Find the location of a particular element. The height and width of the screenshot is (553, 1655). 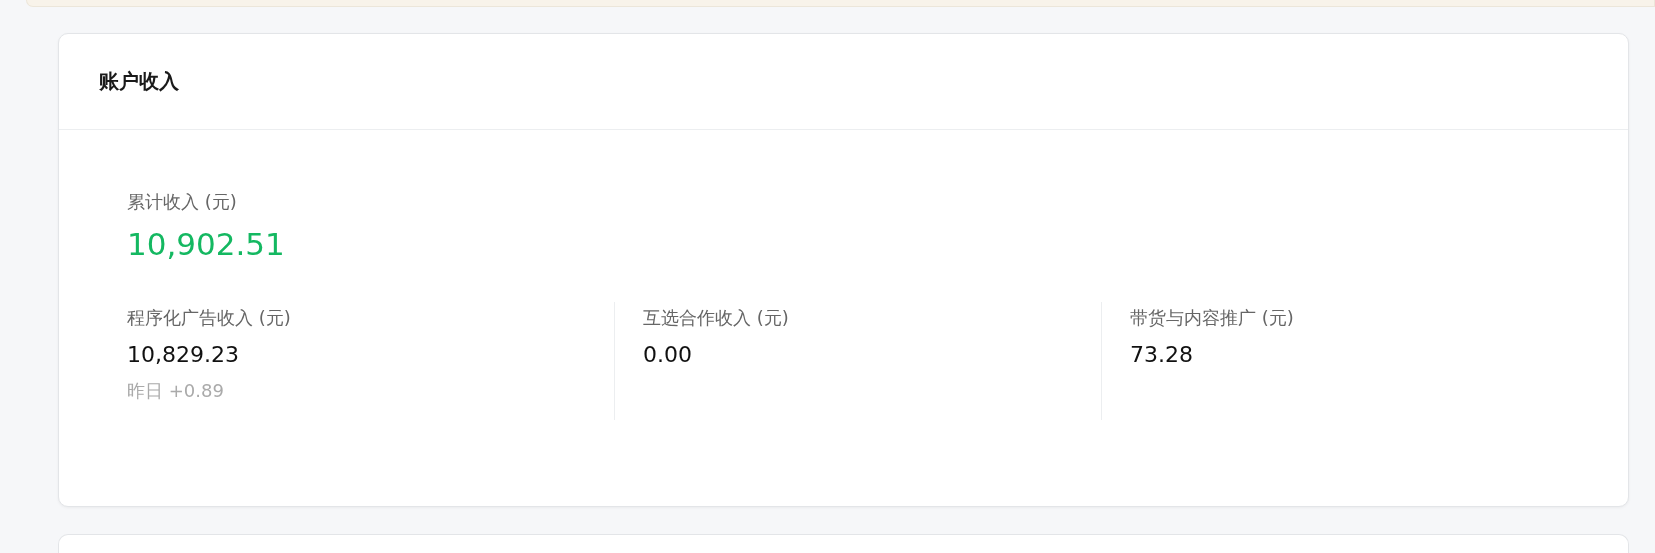

income-value: 10,829.23 is located at coordinates (183, 354).